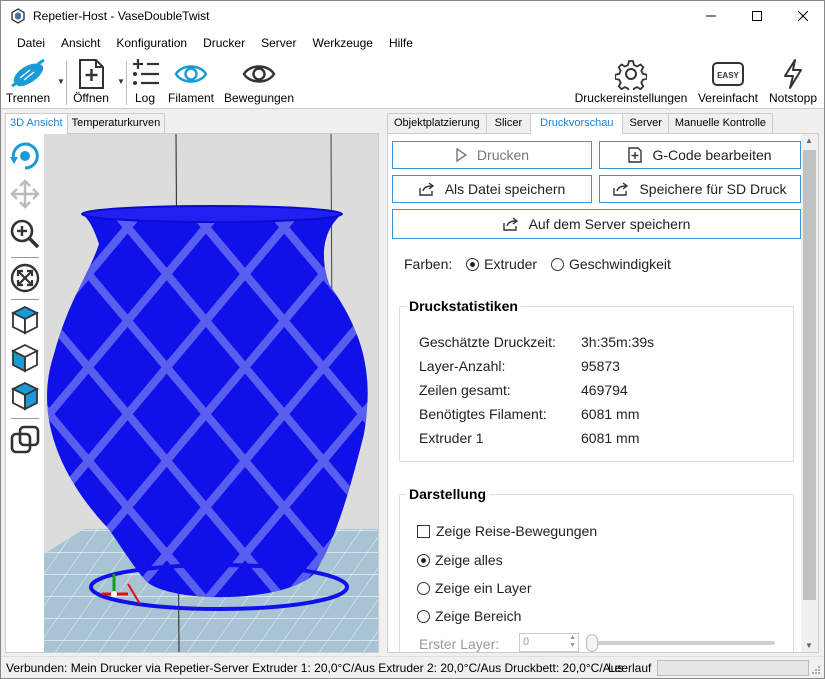  What do you see at coordinates (465, 390) in the screenshot?
I see `stat-label: Zeilen gesamt:` at bounding box center [465, 390].